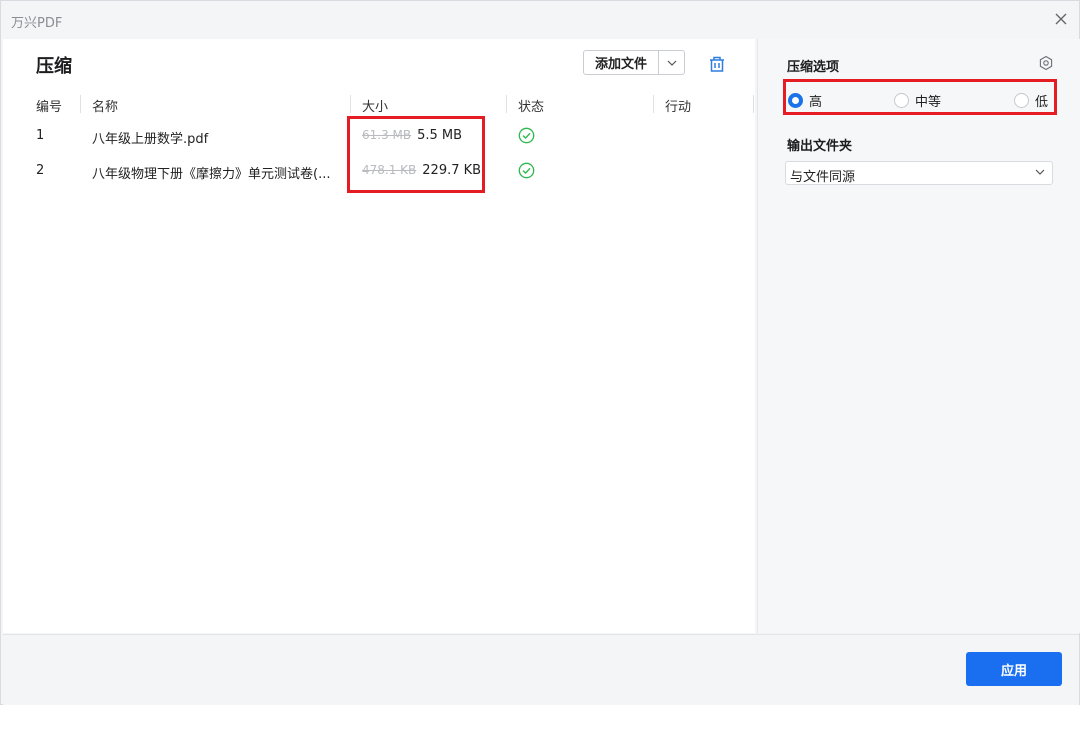 The width and height of the screenshot is (1080, 739). I want to click on settings-button, so click(1046, 65).